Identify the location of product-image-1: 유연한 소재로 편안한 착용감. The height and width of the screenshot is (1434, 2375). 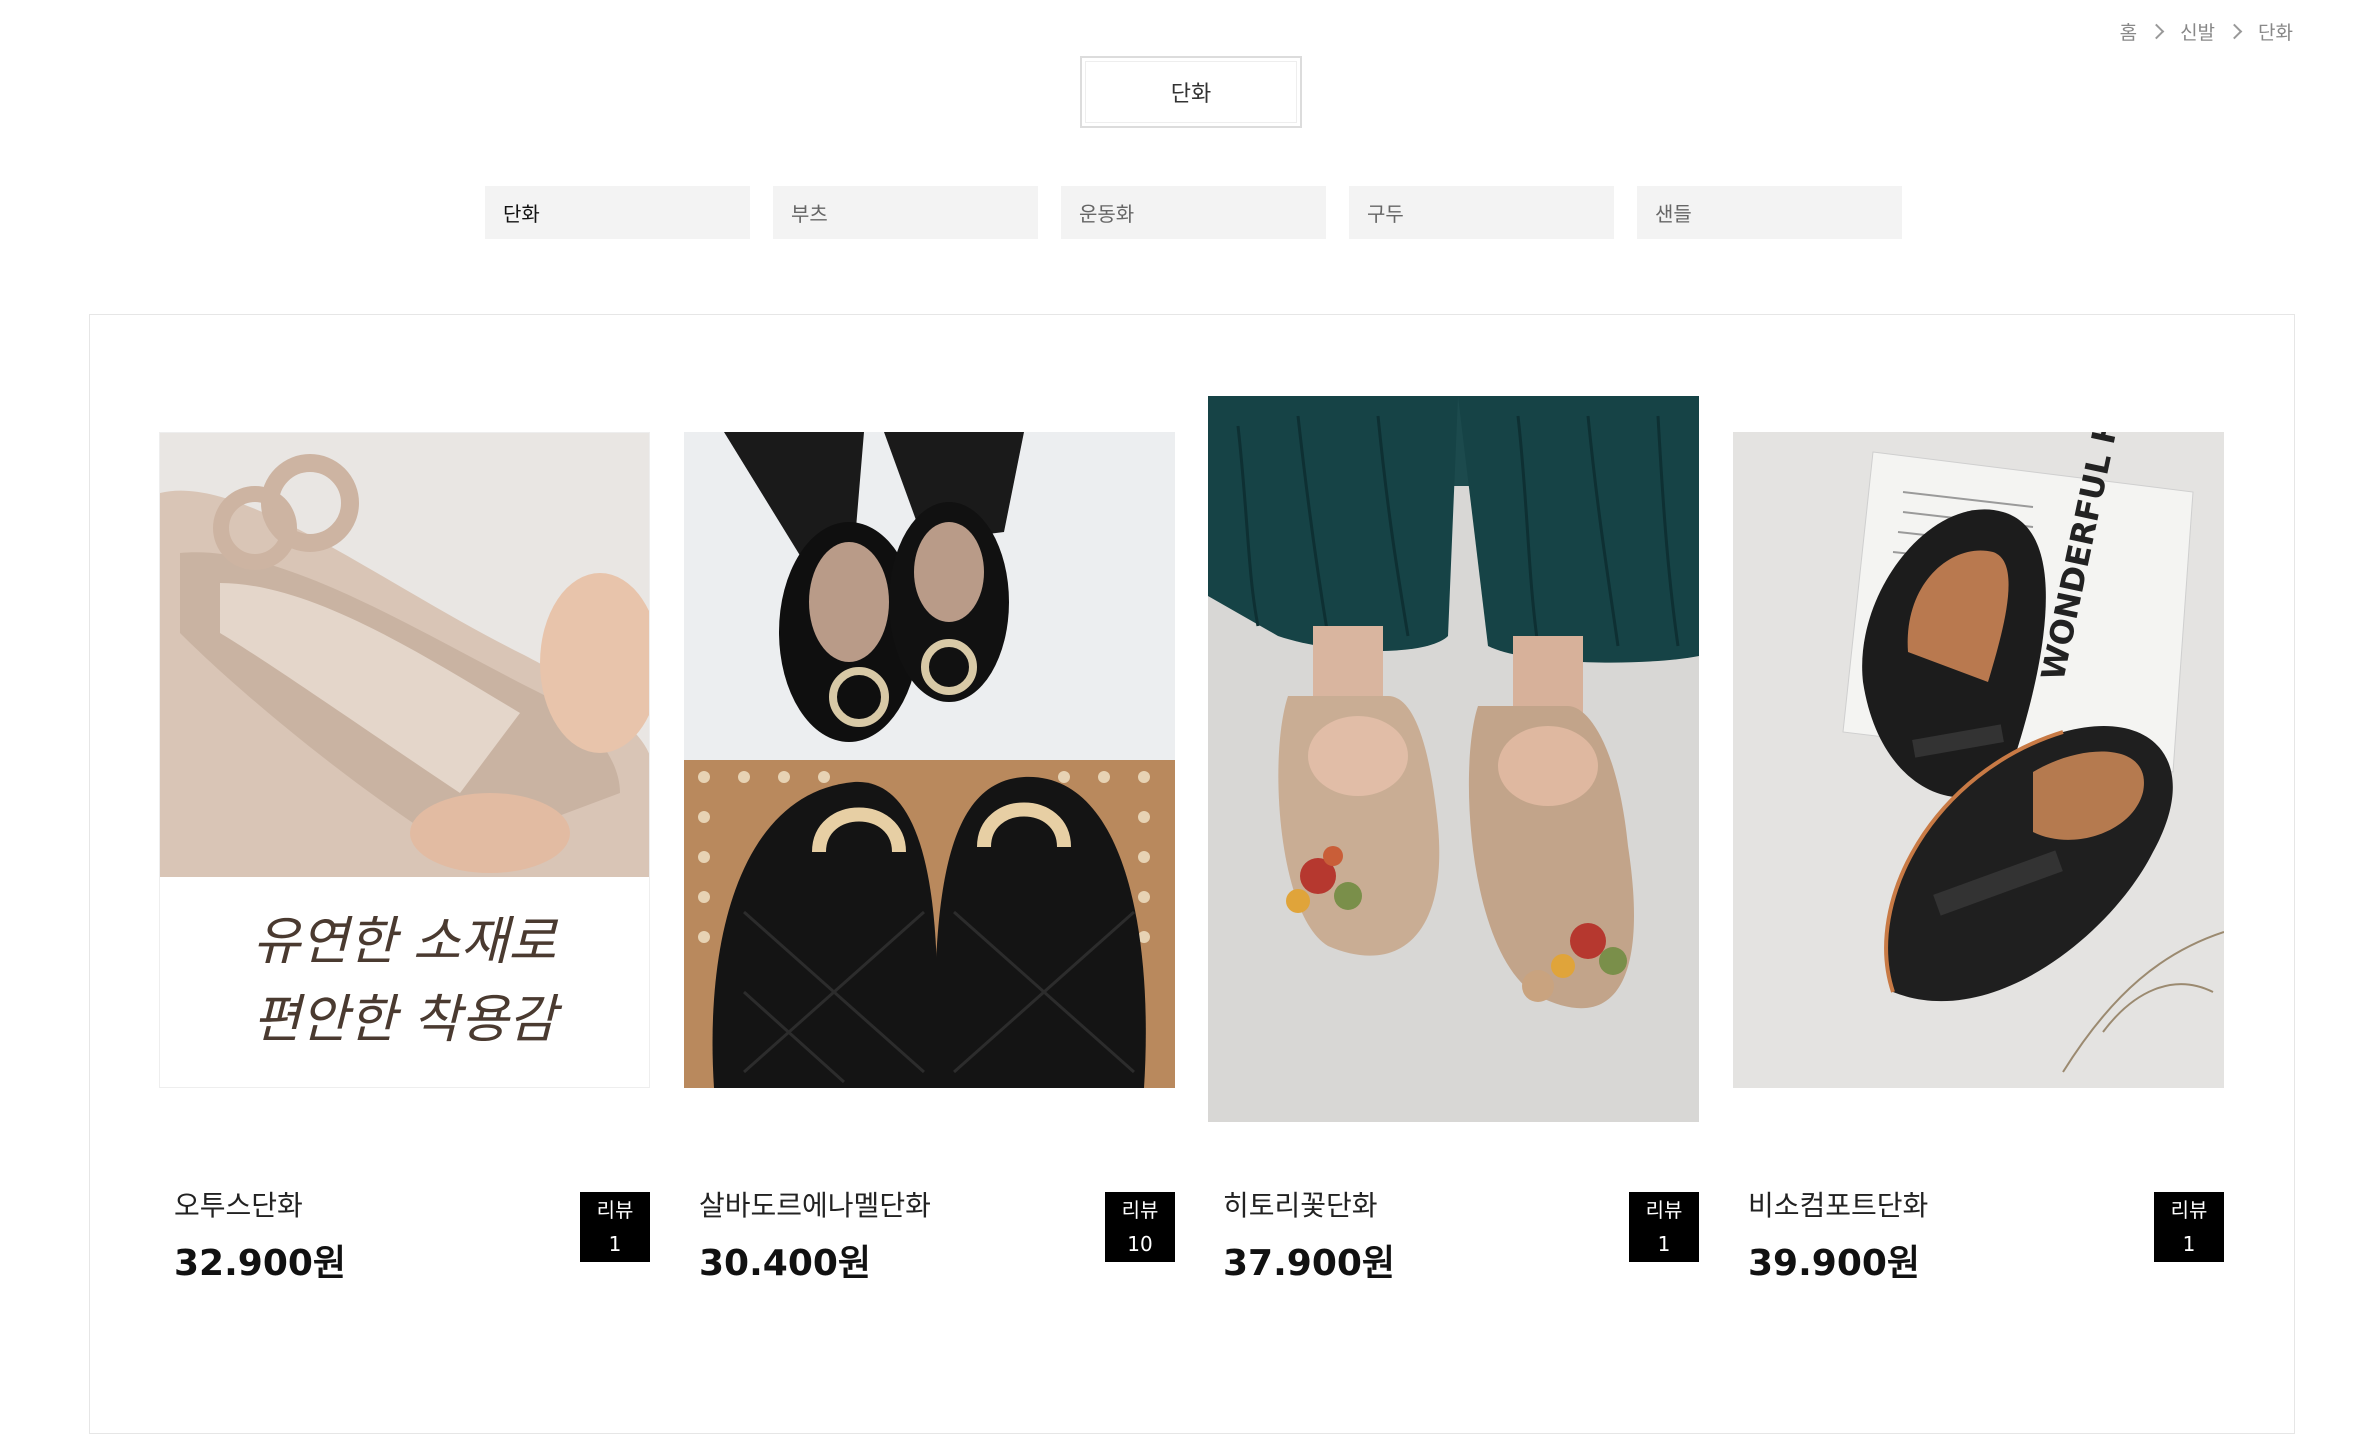
(404, 760).